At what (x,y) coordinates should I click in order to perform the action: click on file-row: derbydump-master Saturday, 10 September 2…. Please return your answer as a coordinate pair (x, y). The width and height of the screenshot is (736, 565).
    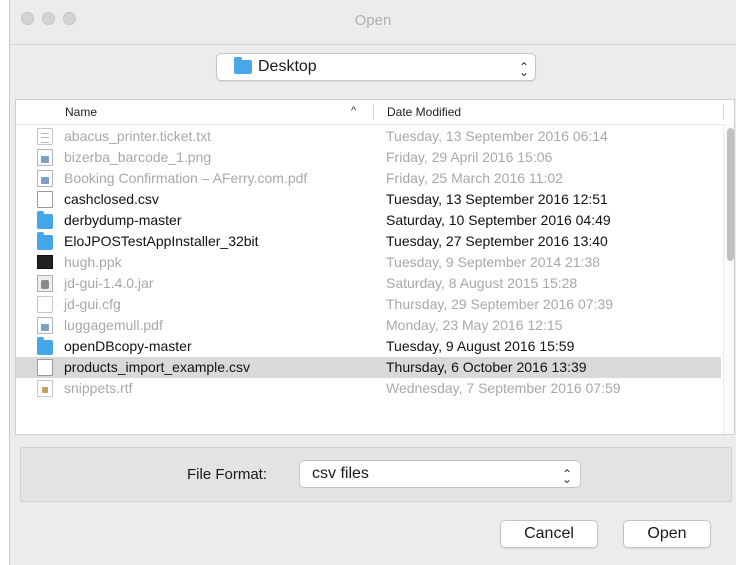
    Looking at the image, I should click on (368, 220).